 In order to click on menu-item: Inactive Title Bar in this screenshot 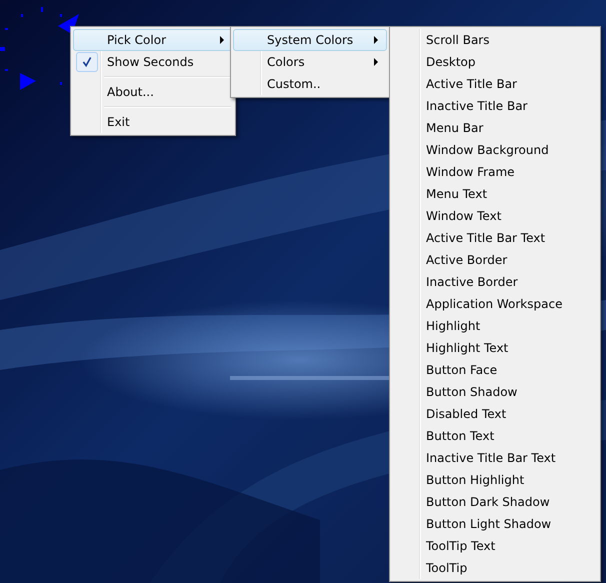, I will do `click(495, 106)`.